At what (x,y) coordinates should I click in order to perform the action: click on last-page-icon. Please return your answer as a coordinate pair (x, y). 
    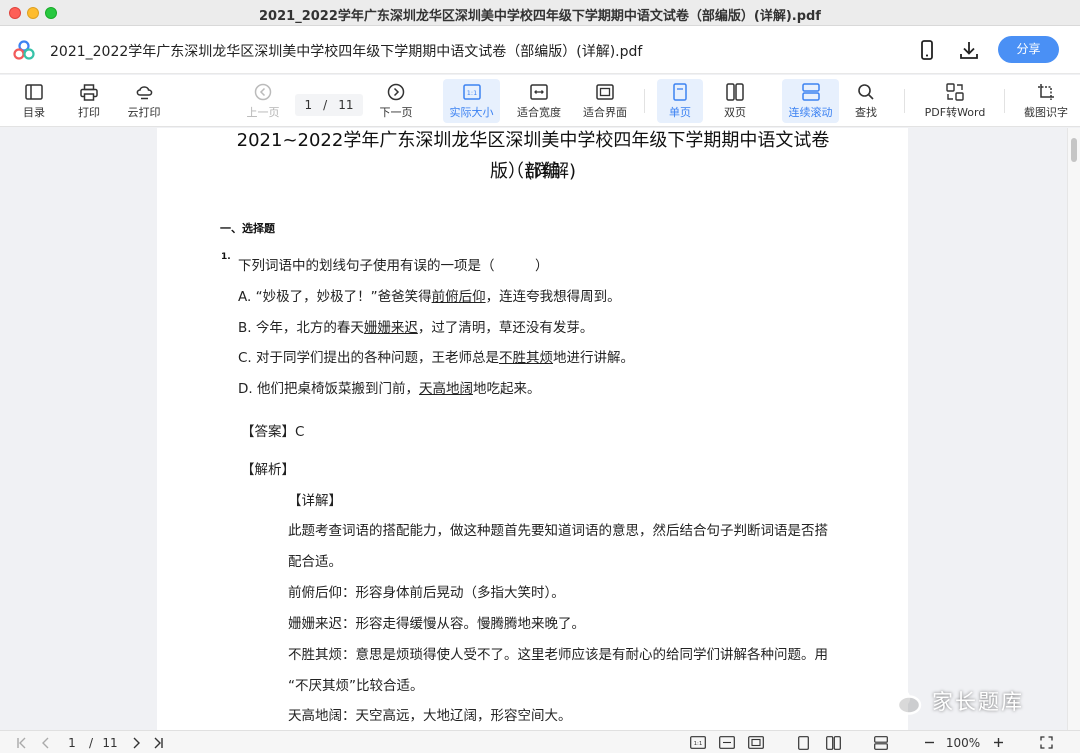
    Looking at the image, I should click on (158, 742).